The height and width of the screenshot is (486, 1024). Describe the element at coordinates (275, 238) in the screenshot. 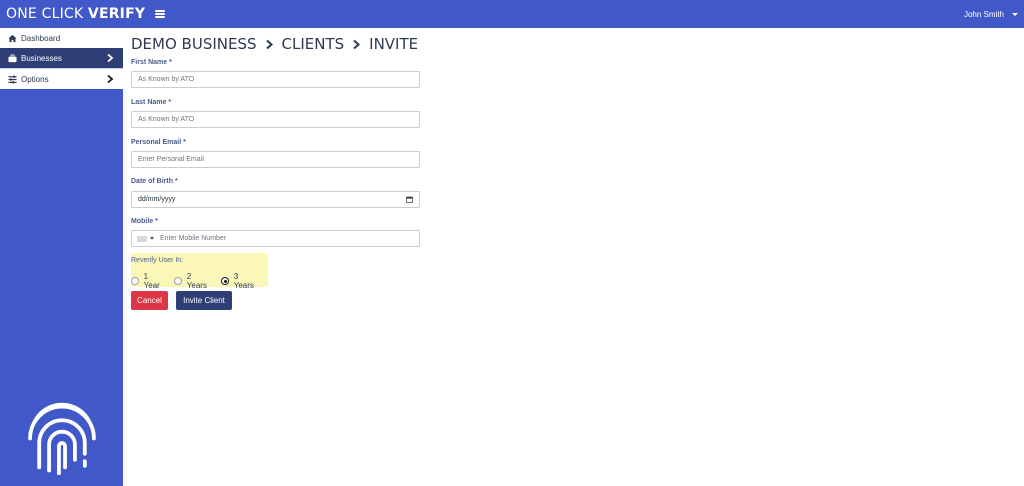

I see `mobile-input: Enter Mobile Number` at that location.